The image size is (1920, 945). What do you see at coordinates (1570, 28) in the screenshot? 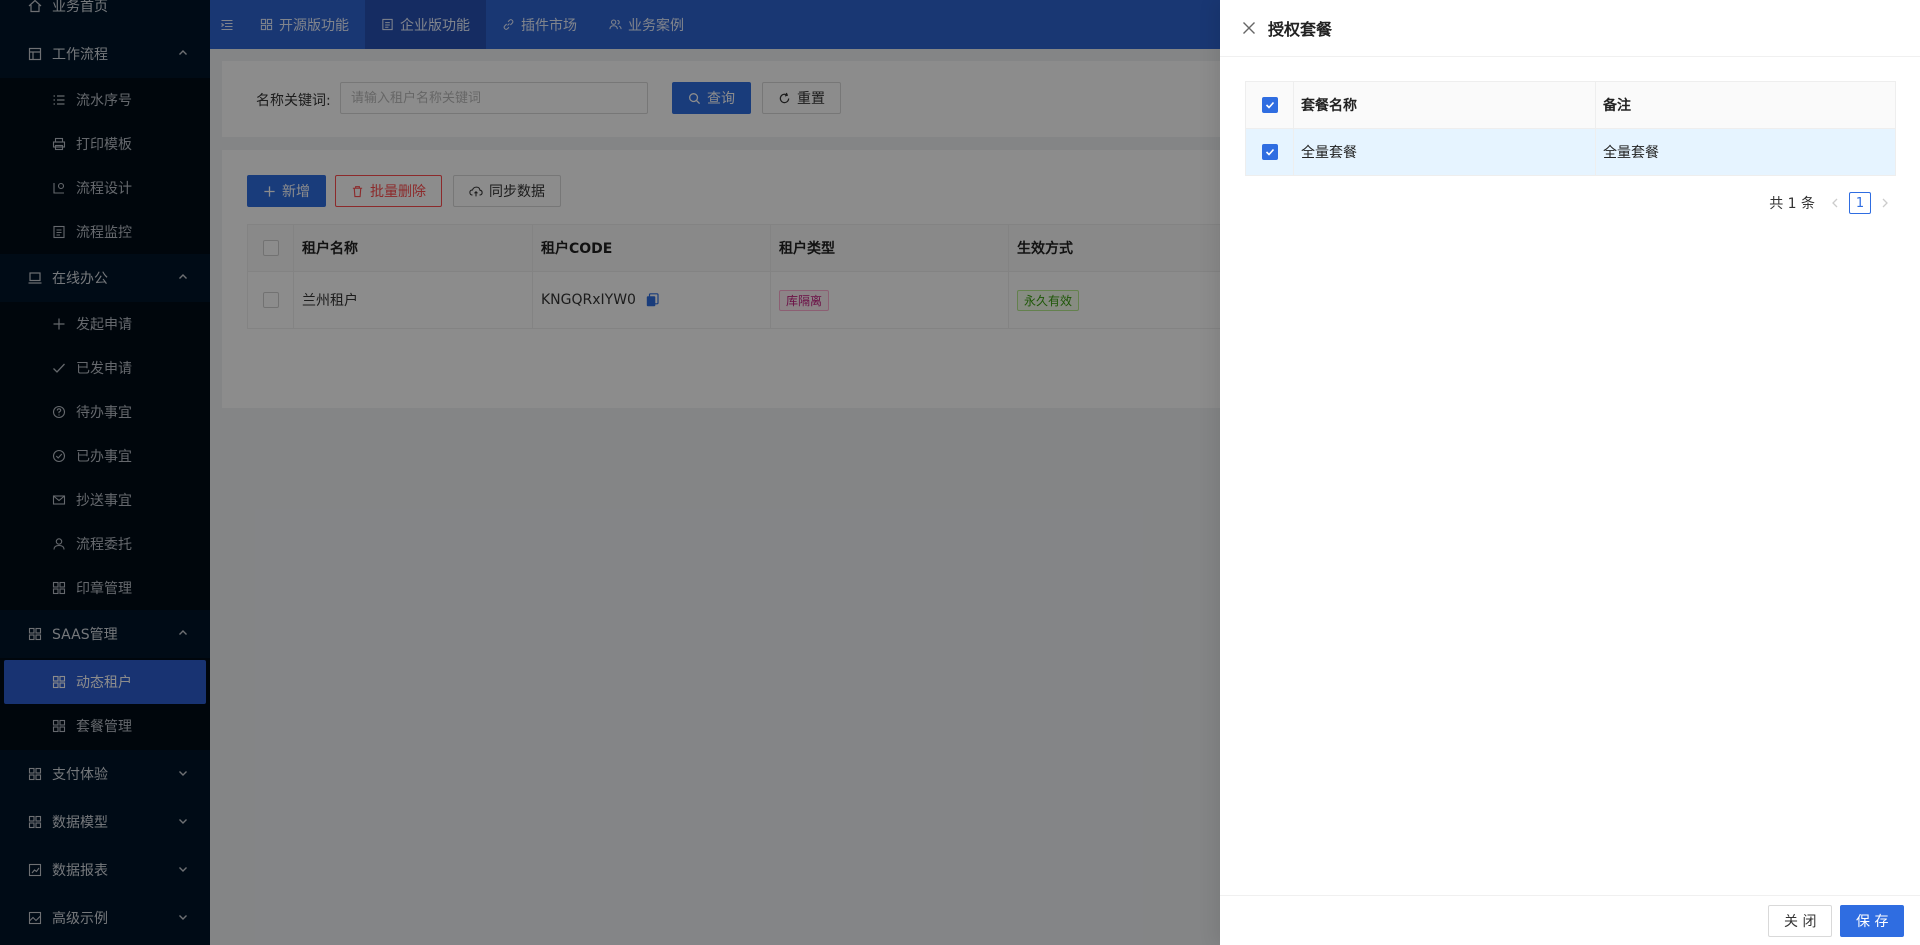
I see `drawer-header: 授权套餐` at bounding box center [1570, 28].